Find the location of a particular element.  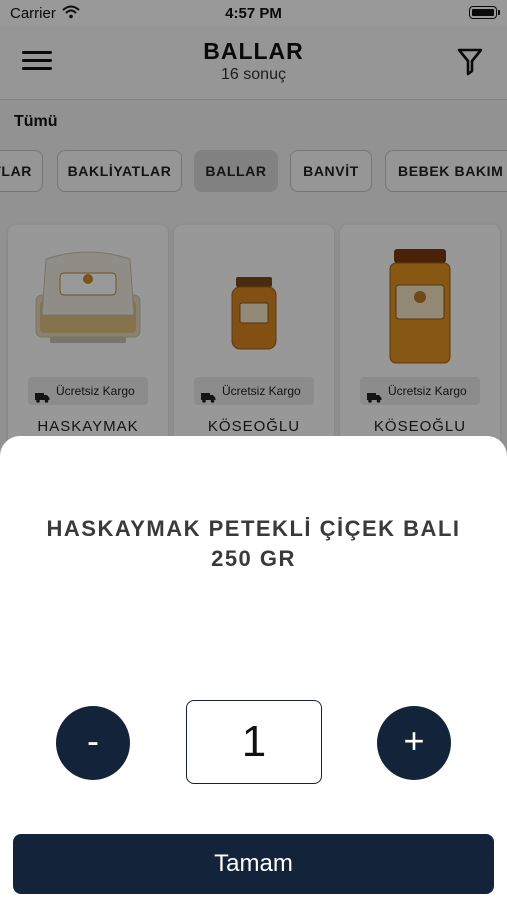

product-name-line-1: HASKAYMAK PETEKLİ ÇİÇEK BALI is located at coordinates (253, 528).